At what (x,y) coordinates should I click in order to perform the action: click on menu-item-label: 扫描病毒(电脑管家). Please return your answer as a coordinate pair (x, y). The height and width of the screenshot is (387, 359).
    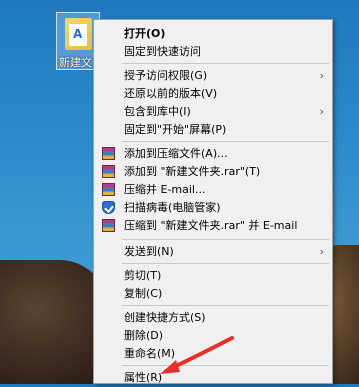
    Looking at the image, I should click on (172, 207).